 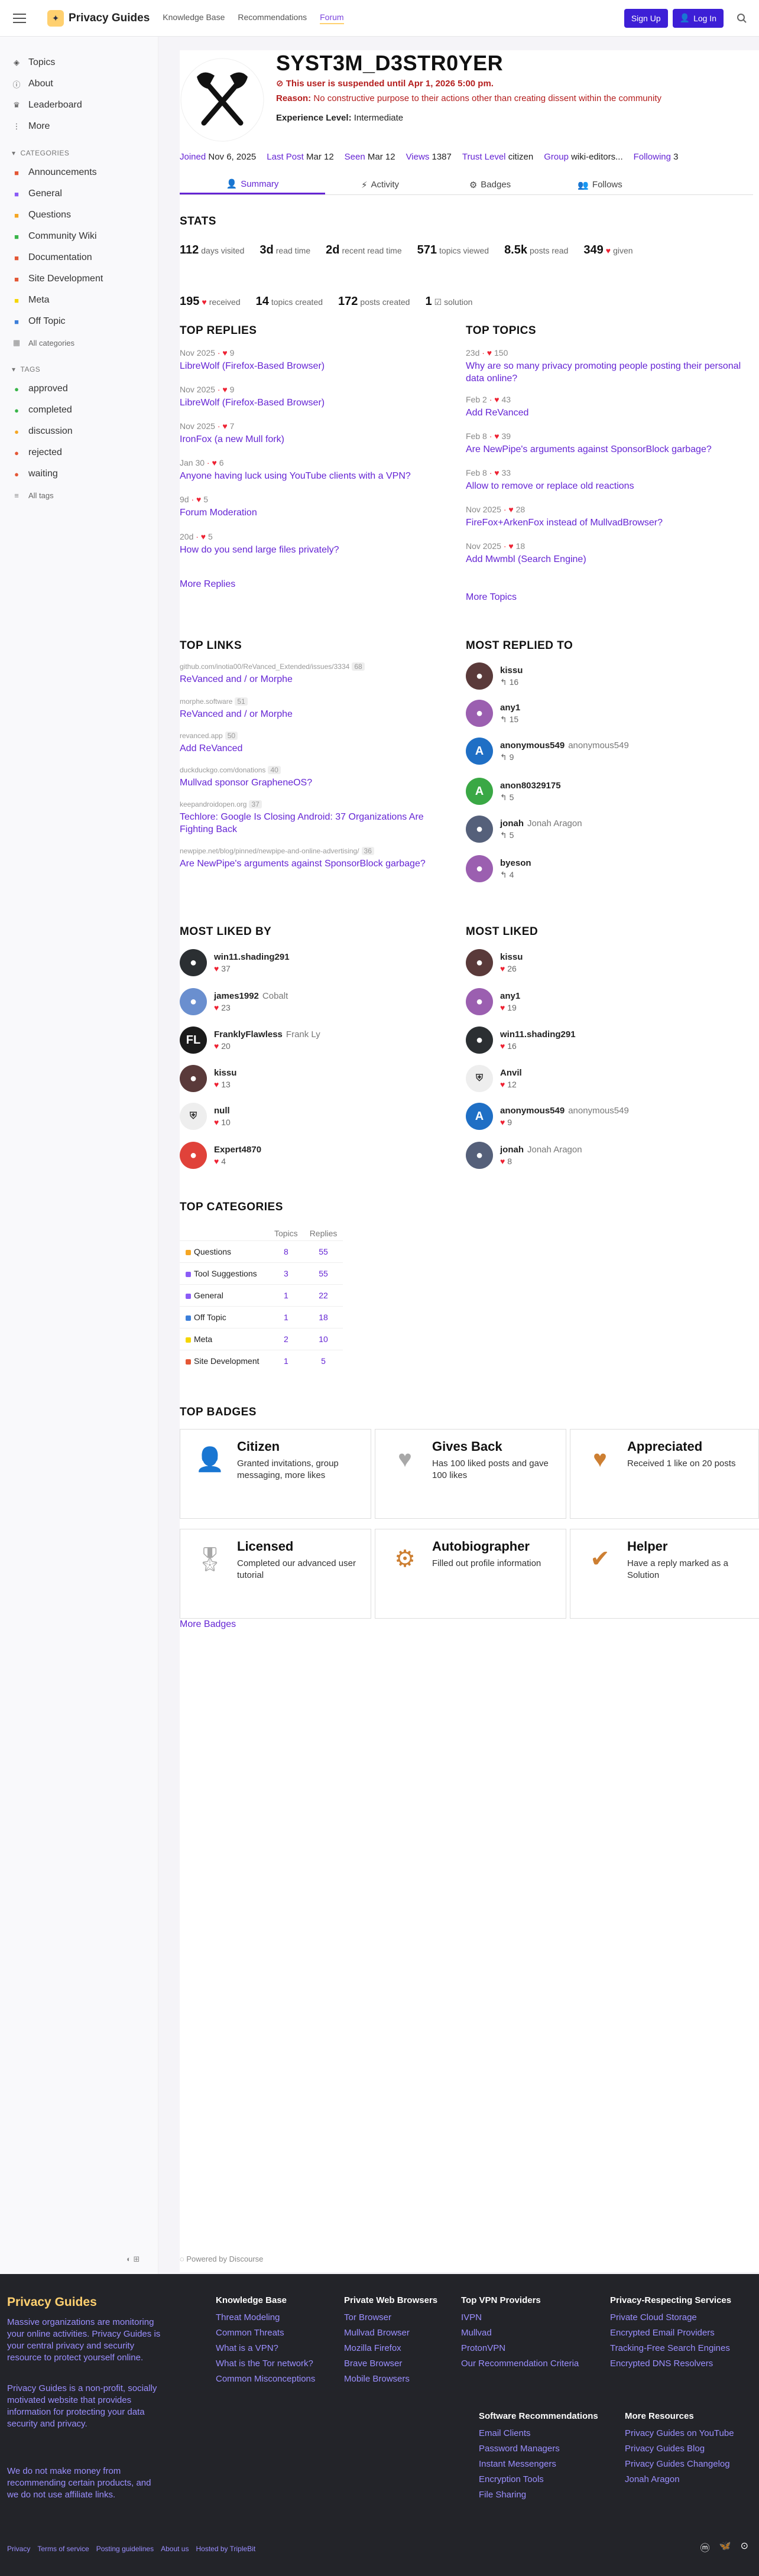 I want to click on tab-follows: 👥 Follows, so click(x=600, y=184).